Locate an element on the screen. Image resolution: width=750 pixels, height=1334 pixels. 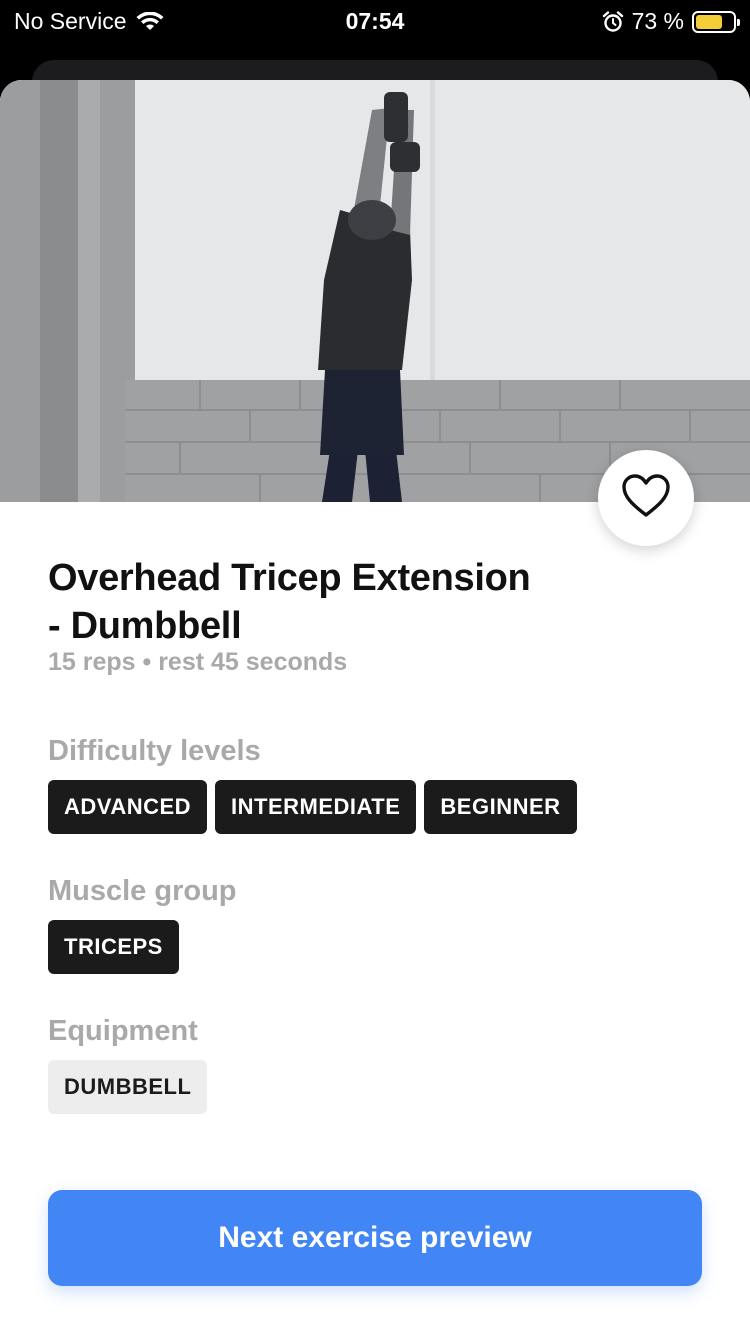
muscle-group-chips: TRICEPS is located at coordinates (113, 947).